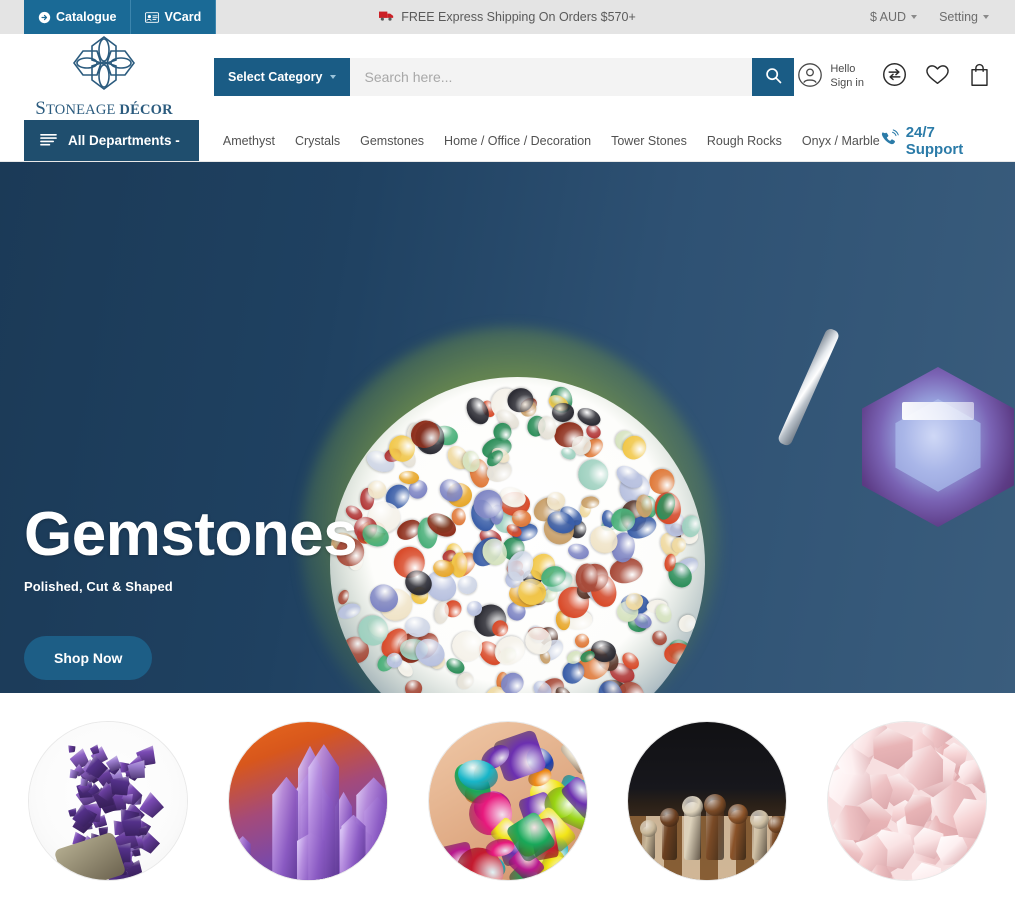  I want to click on header-icon-group: Hello Sign in, so click(894, 77).